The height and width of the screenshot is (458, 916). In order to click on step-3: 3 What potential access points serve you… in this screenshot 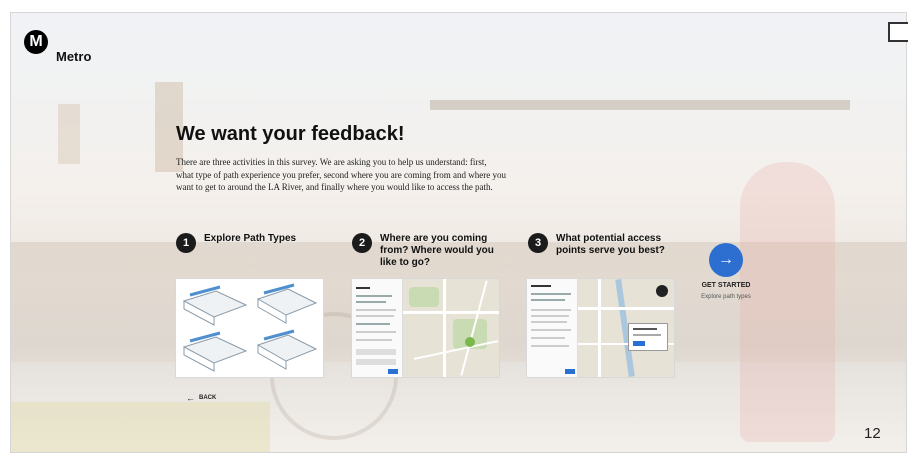, I will do `click(603, 245)`.